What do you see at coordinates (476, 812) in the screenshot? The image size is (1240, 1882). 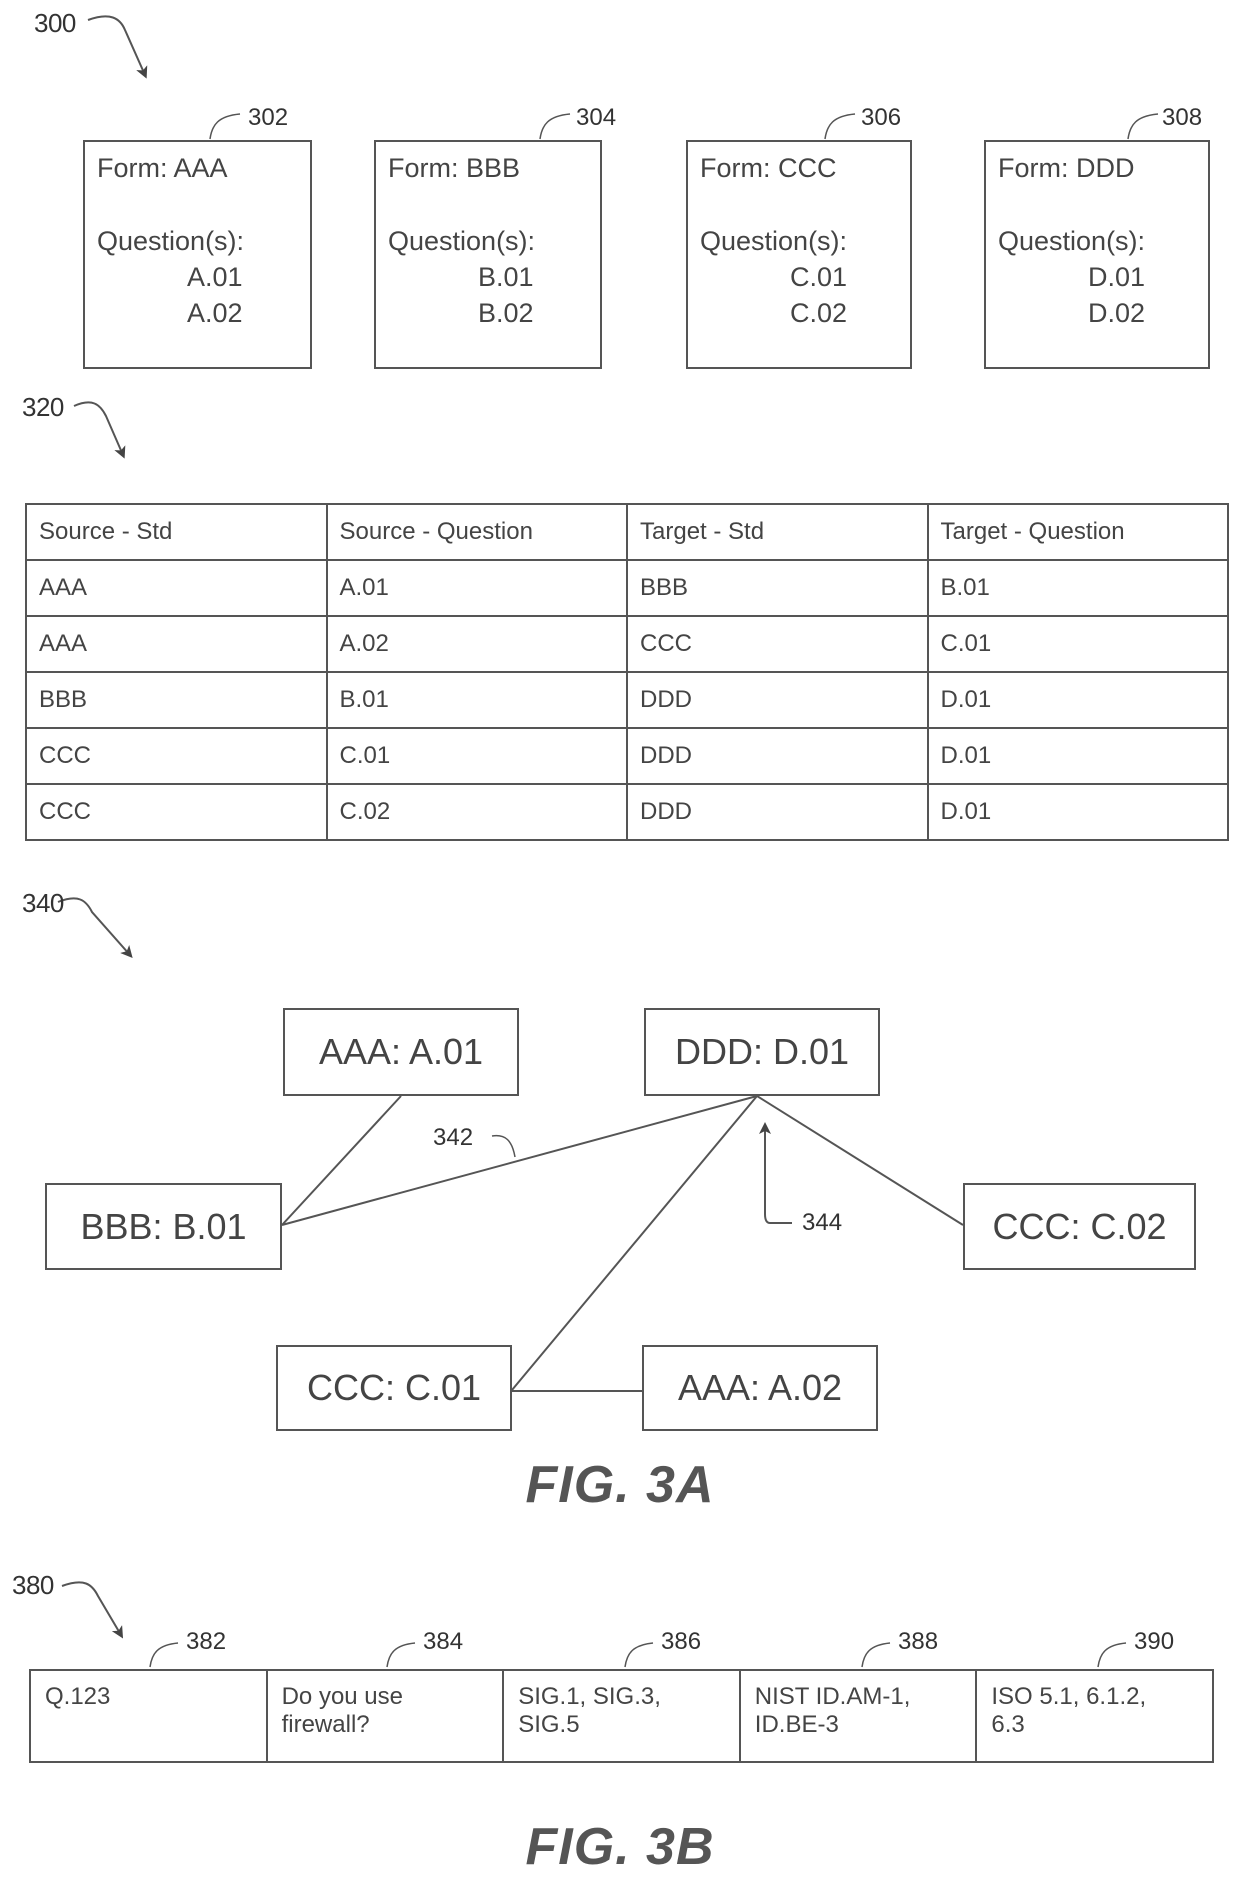 I see `table-cell: C.02` at bounding box center [476, 812].